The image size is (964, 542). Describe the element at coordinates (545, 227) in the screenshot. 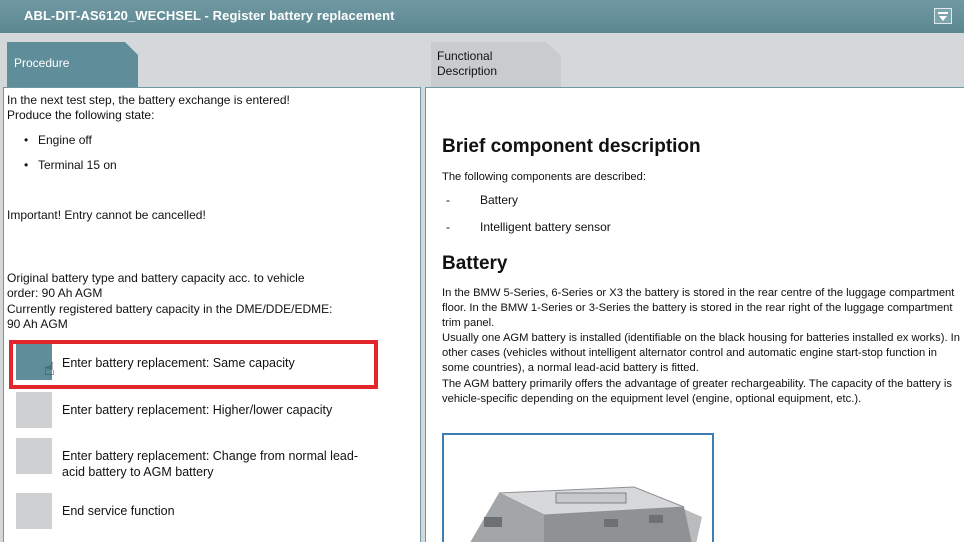

I see `component-label: Intelligent battery sensor` at that location.